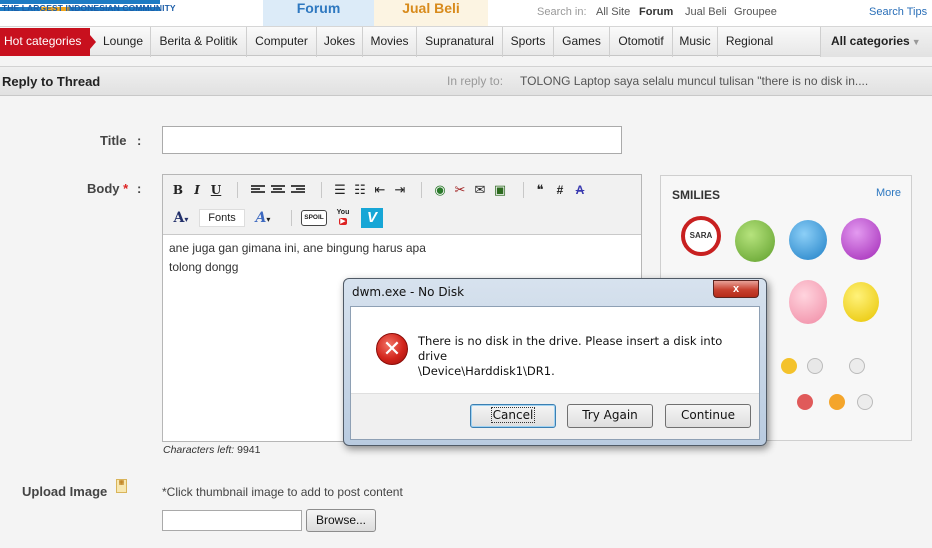 This screenshot has width=932, height=548. What do you see at coordinates (281, 42) in the screenshot?
I see `nav-computer: Computer` at bounding box center [281, 42].